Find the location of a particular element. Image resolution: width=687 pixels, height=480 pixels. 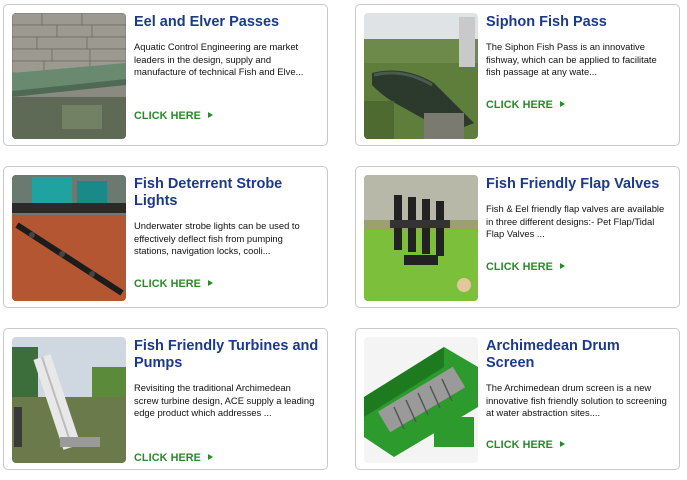

product-image-siphon-pass is located at coordinates (421, 76).